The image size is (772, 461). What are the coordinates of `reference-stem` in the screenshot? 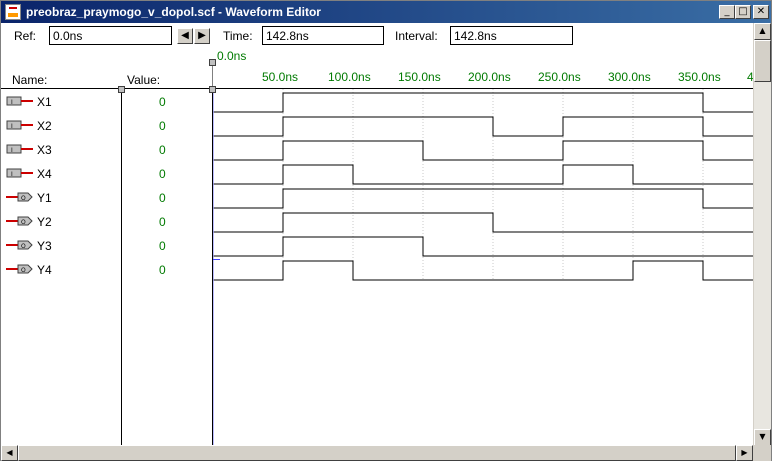 It's located at (212, 76).